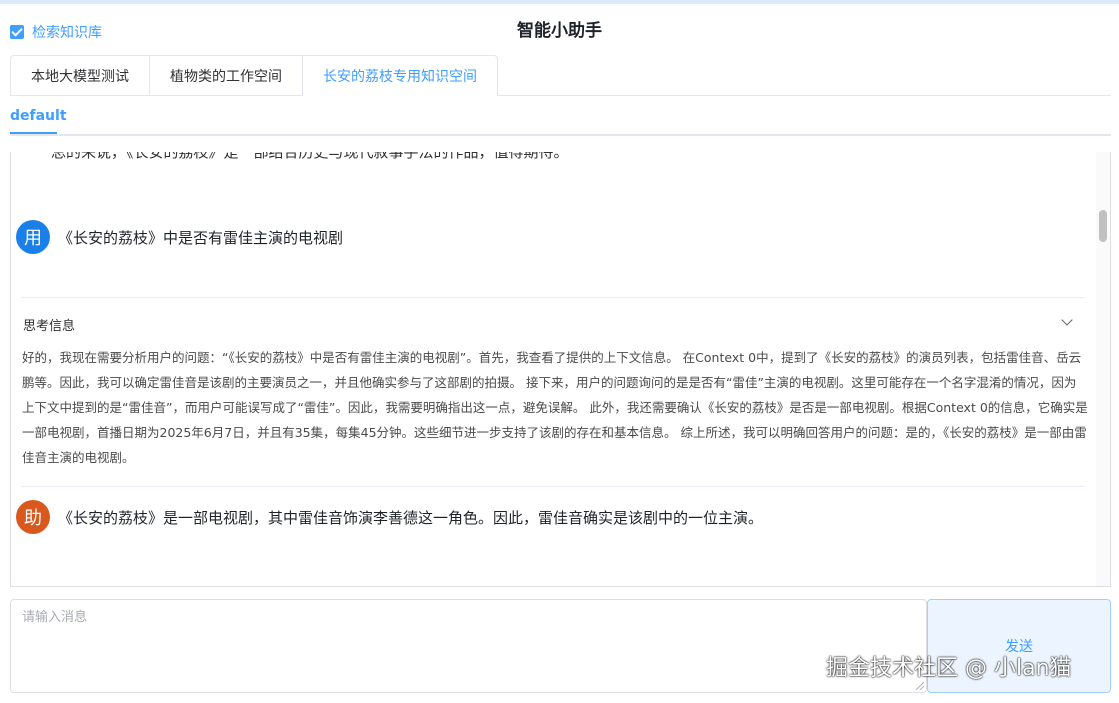 The height and width of the screenshot is (703, 1119). What do you see at coordinates (949, 668) in the screenshot?
I see `watermark: 掘金技术社区 @ 小lan猫` at bounding box center [949, 668].